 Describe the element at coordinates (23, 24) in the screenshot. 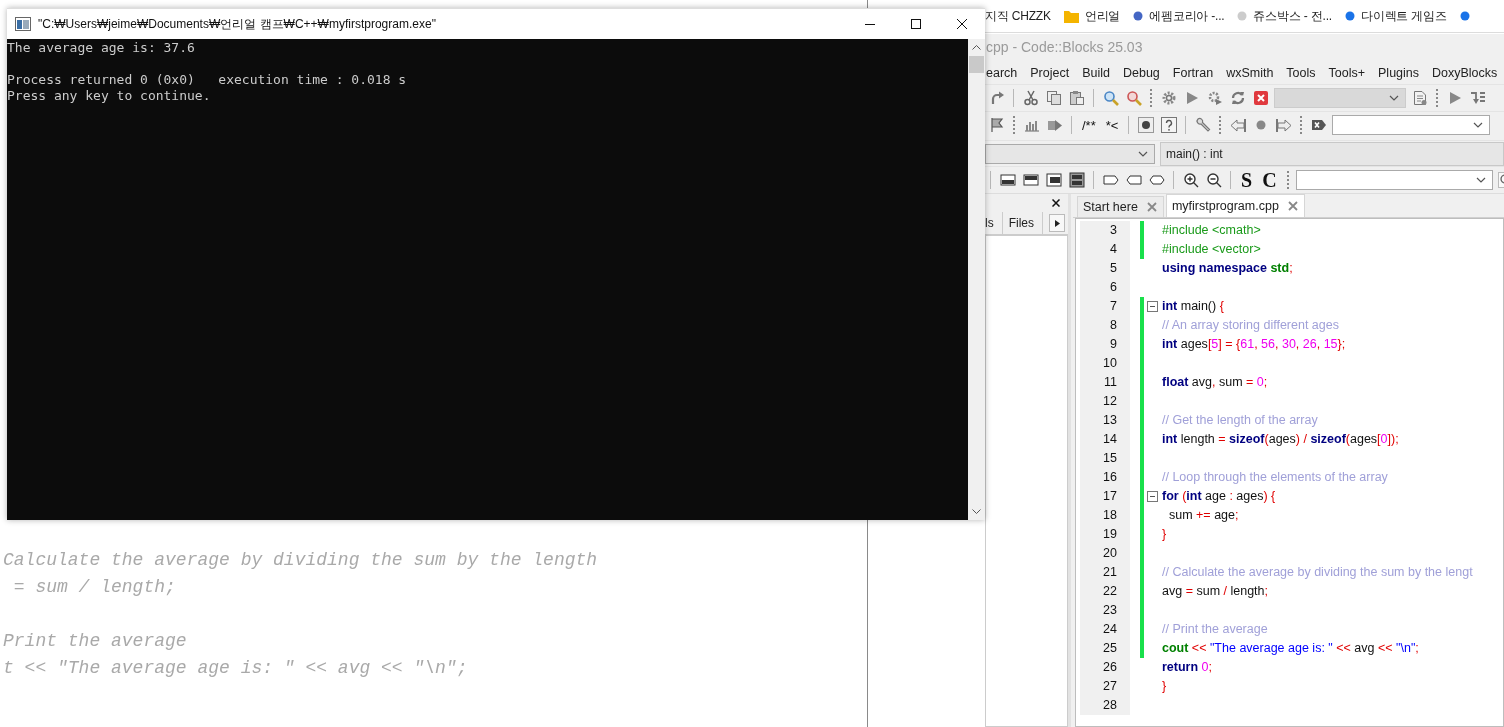

I see `app-icon` at that location.